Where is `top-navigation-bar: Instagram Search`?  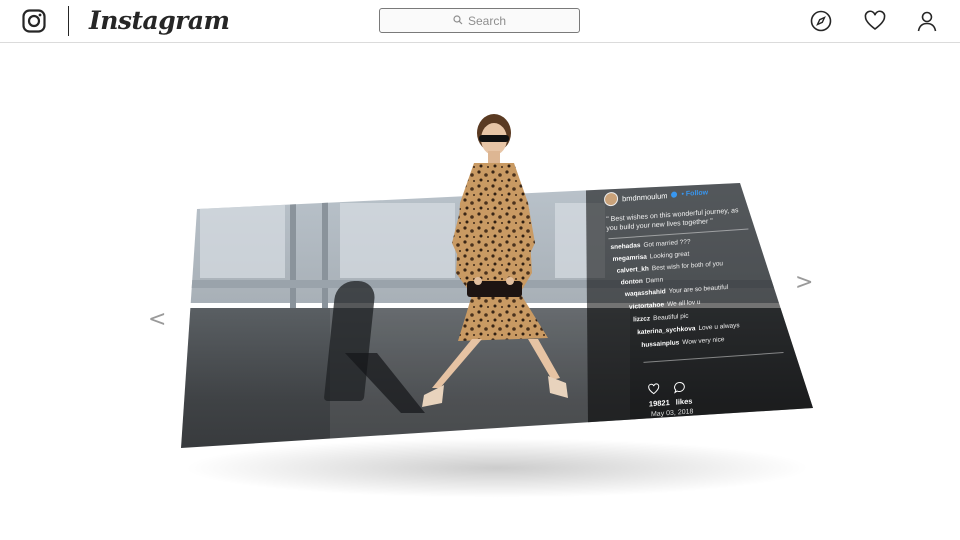 top-navigation-bar: Instagram Search is located at coordinates (480, 21).